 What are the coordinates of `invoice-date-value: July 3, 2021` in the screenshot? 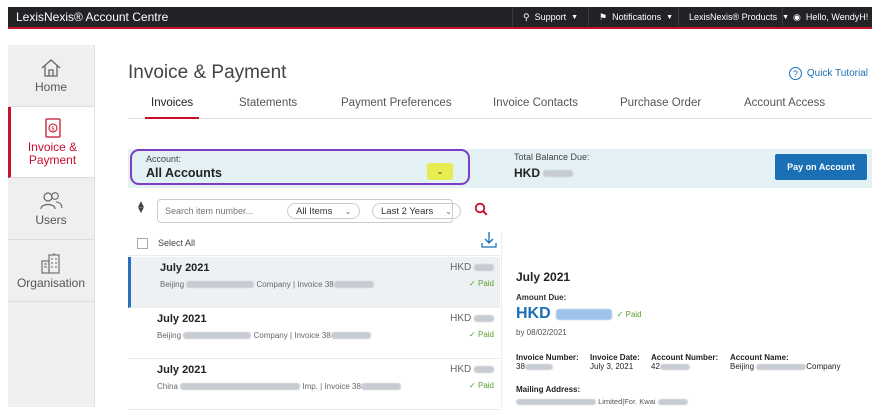 It's located at (612, 366).